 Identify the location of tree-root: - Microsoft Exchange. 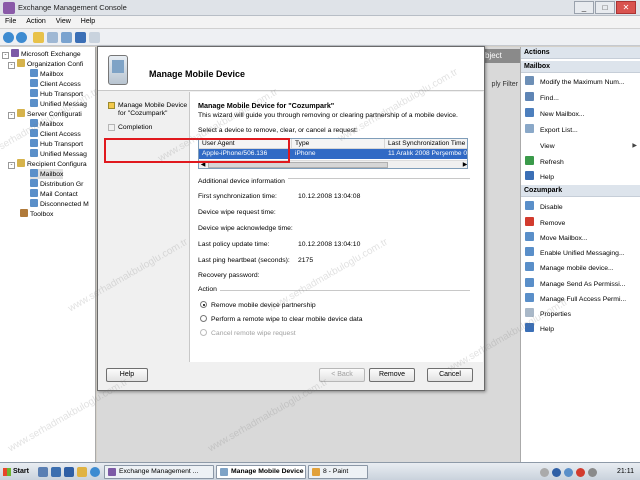
(41, 54).